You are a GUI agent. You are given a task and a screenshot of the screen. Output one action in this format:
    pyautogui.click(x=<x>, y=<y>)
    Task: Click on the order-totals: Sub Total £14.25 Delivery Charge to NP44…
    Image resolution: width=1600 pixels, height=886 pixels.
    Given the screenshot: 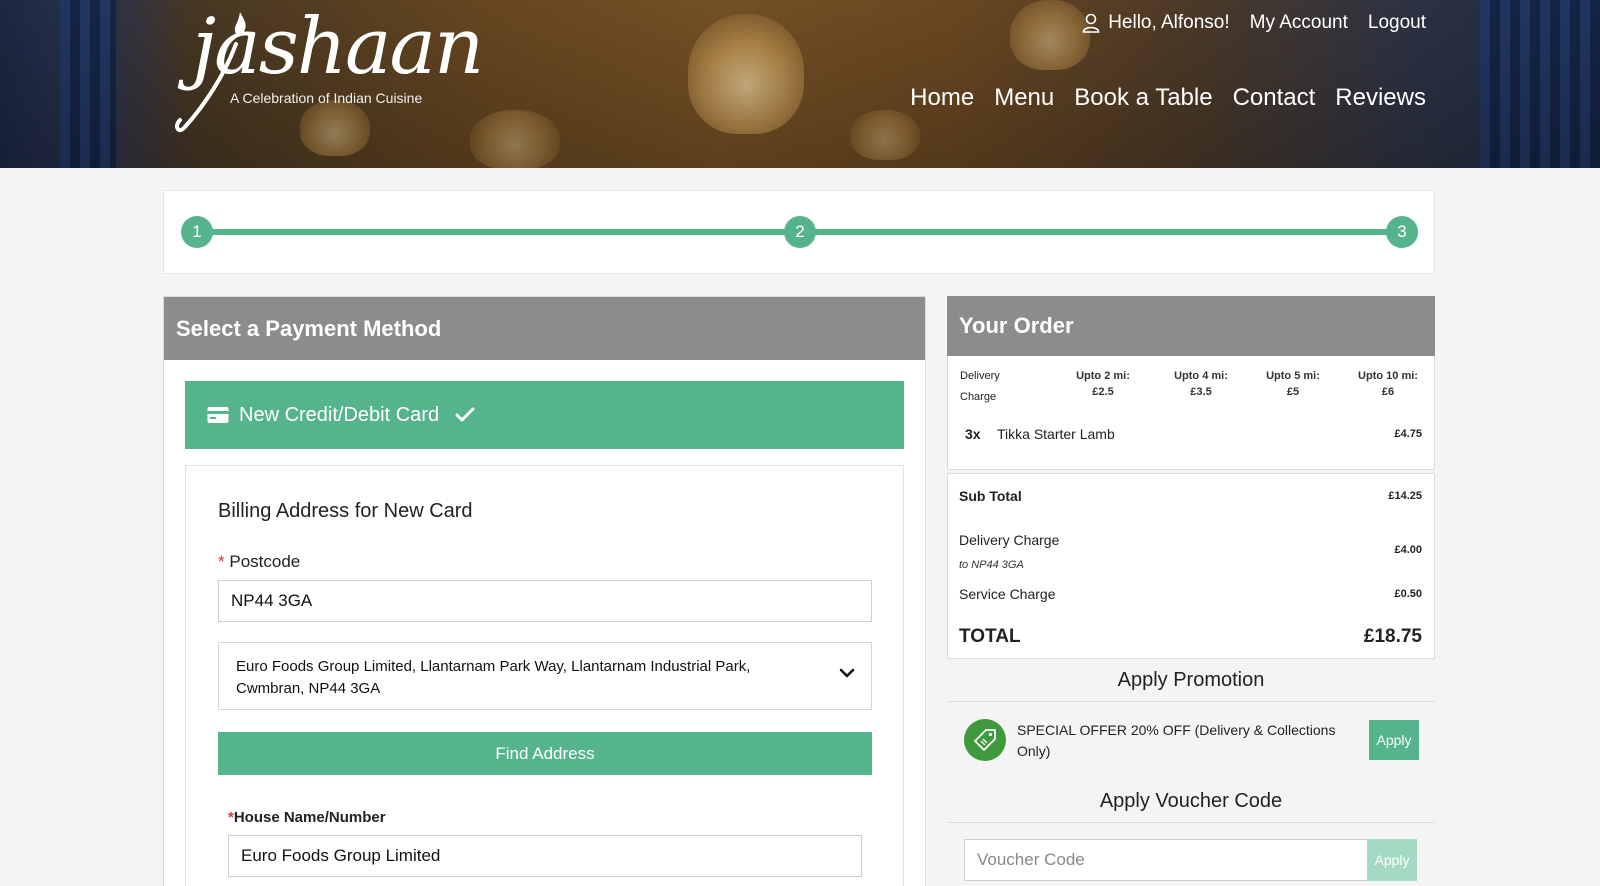 What is the action you would take?
    pyautogui.click(x=1191, y=566)
    